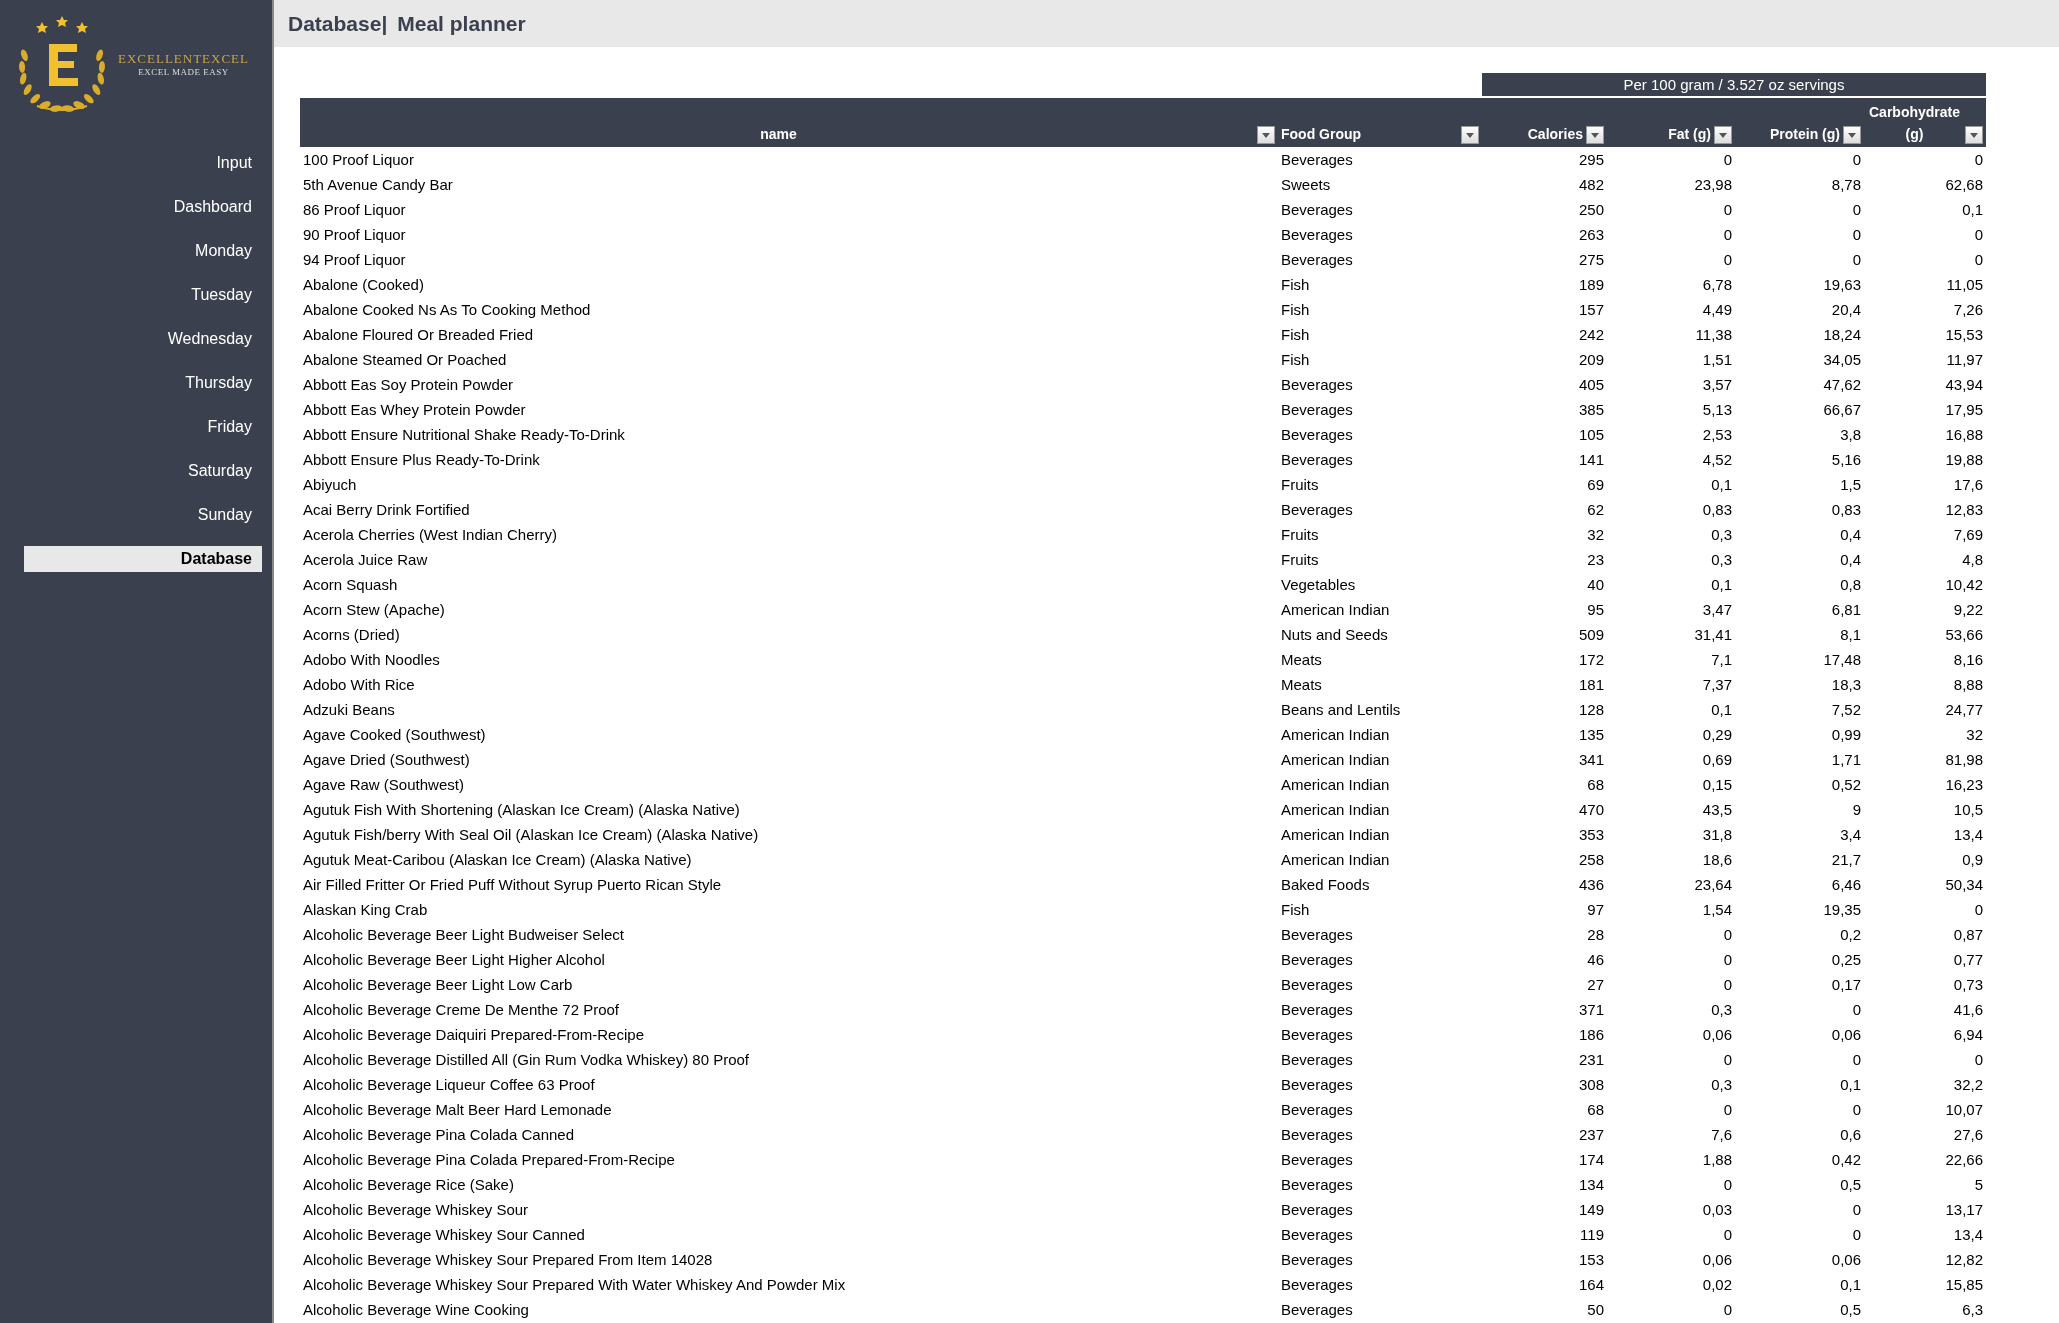 This screenshot has height=1323, width=2059. What do you see at coordinates (1856, 809) in the screenshot?
I see `table-cell-text: 9` at bounding box center [1856, 809].